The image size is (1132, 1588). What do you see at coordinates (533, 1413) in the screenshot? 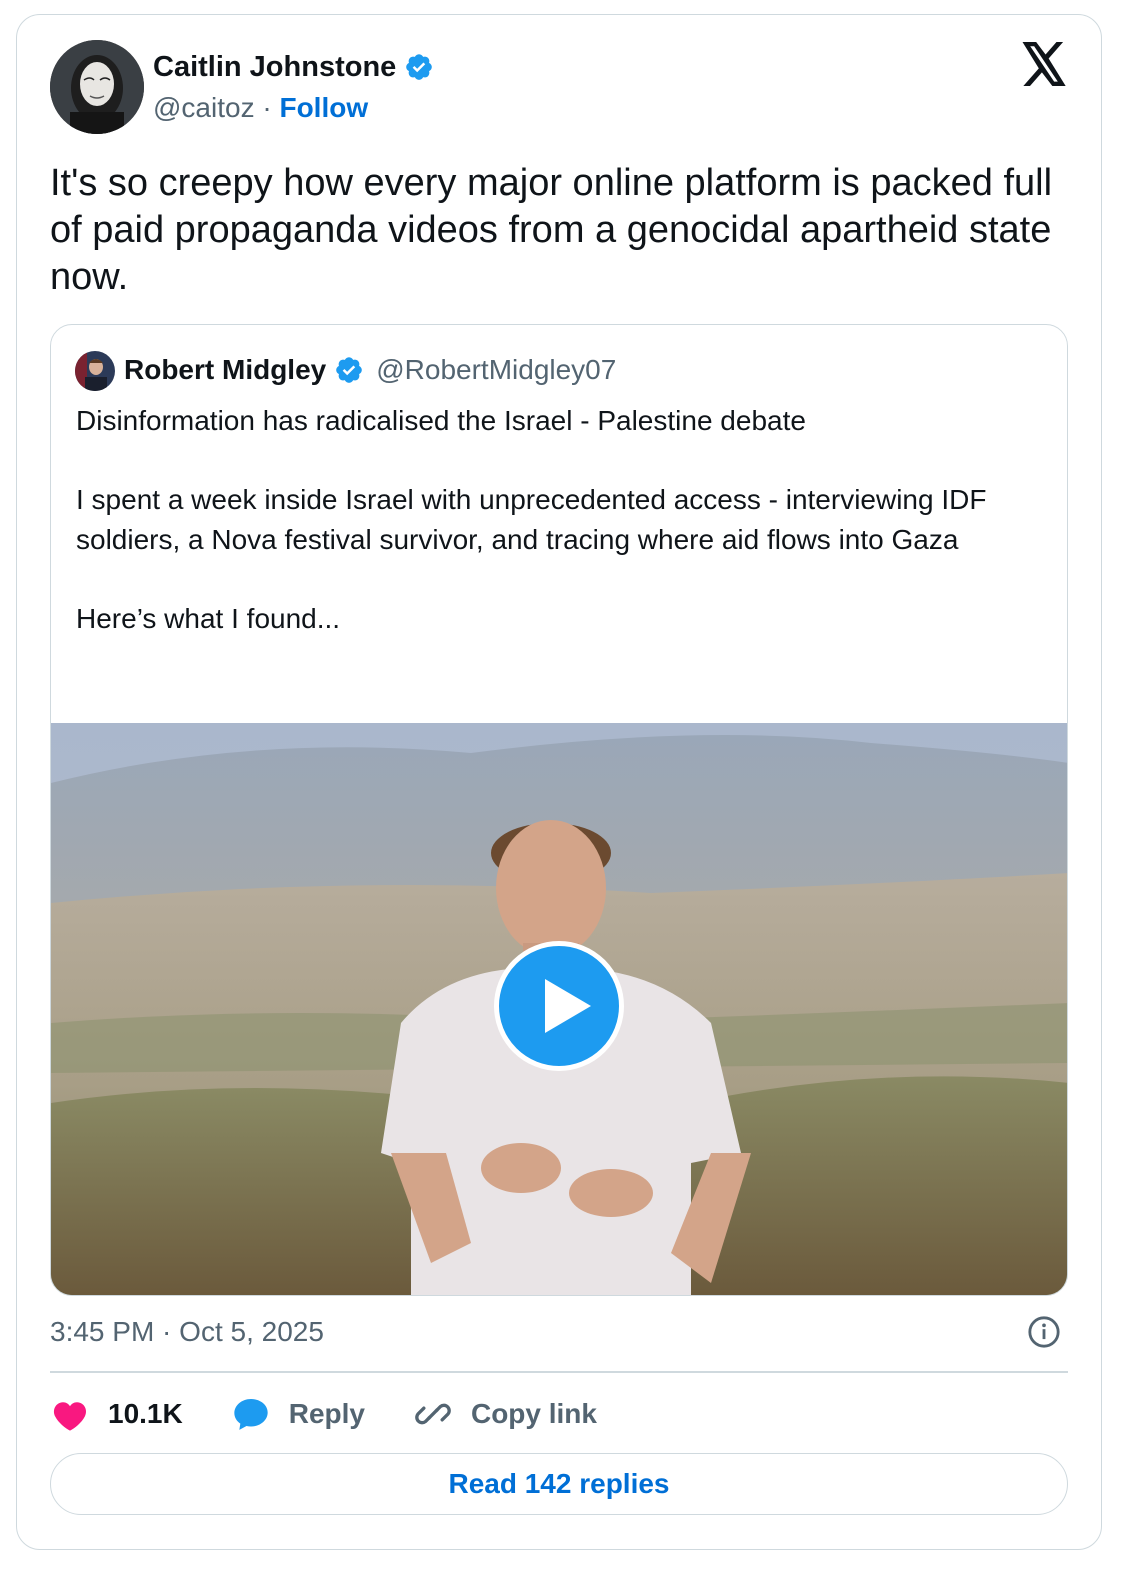
I see `copy-link-label: Copy link` at bounding box center [533, 1413].